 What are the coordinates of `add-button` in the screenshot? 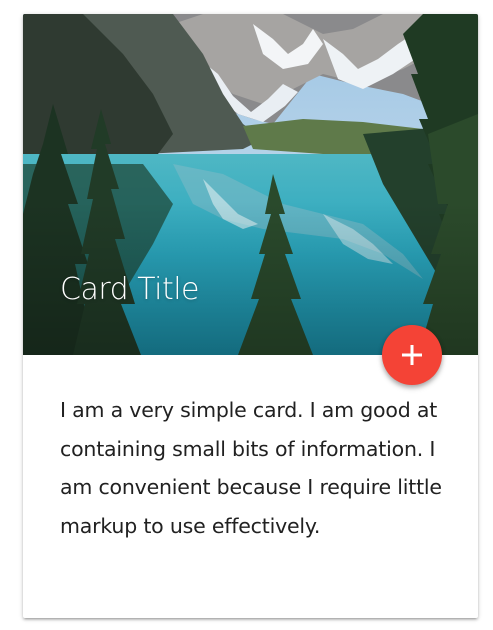 It's located at (412, 355).